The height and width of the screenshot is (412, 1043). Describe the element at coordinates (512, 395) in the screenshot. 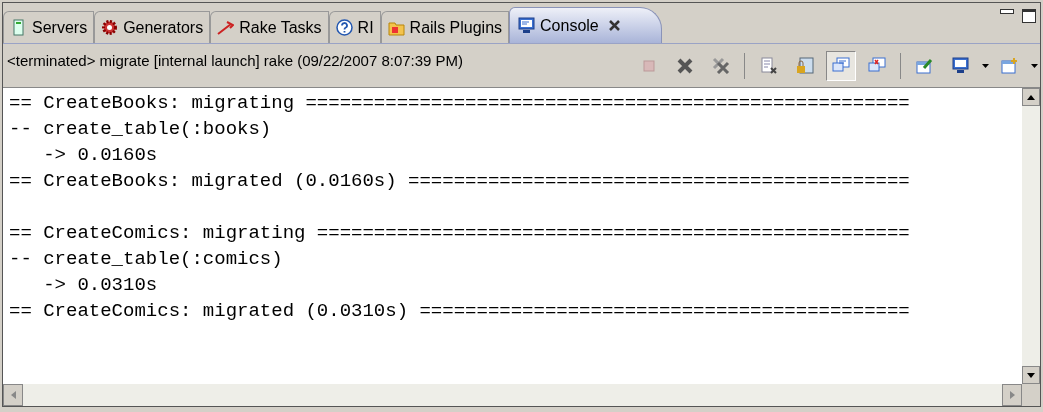

I see `horizontal-scrollbar` at that location.